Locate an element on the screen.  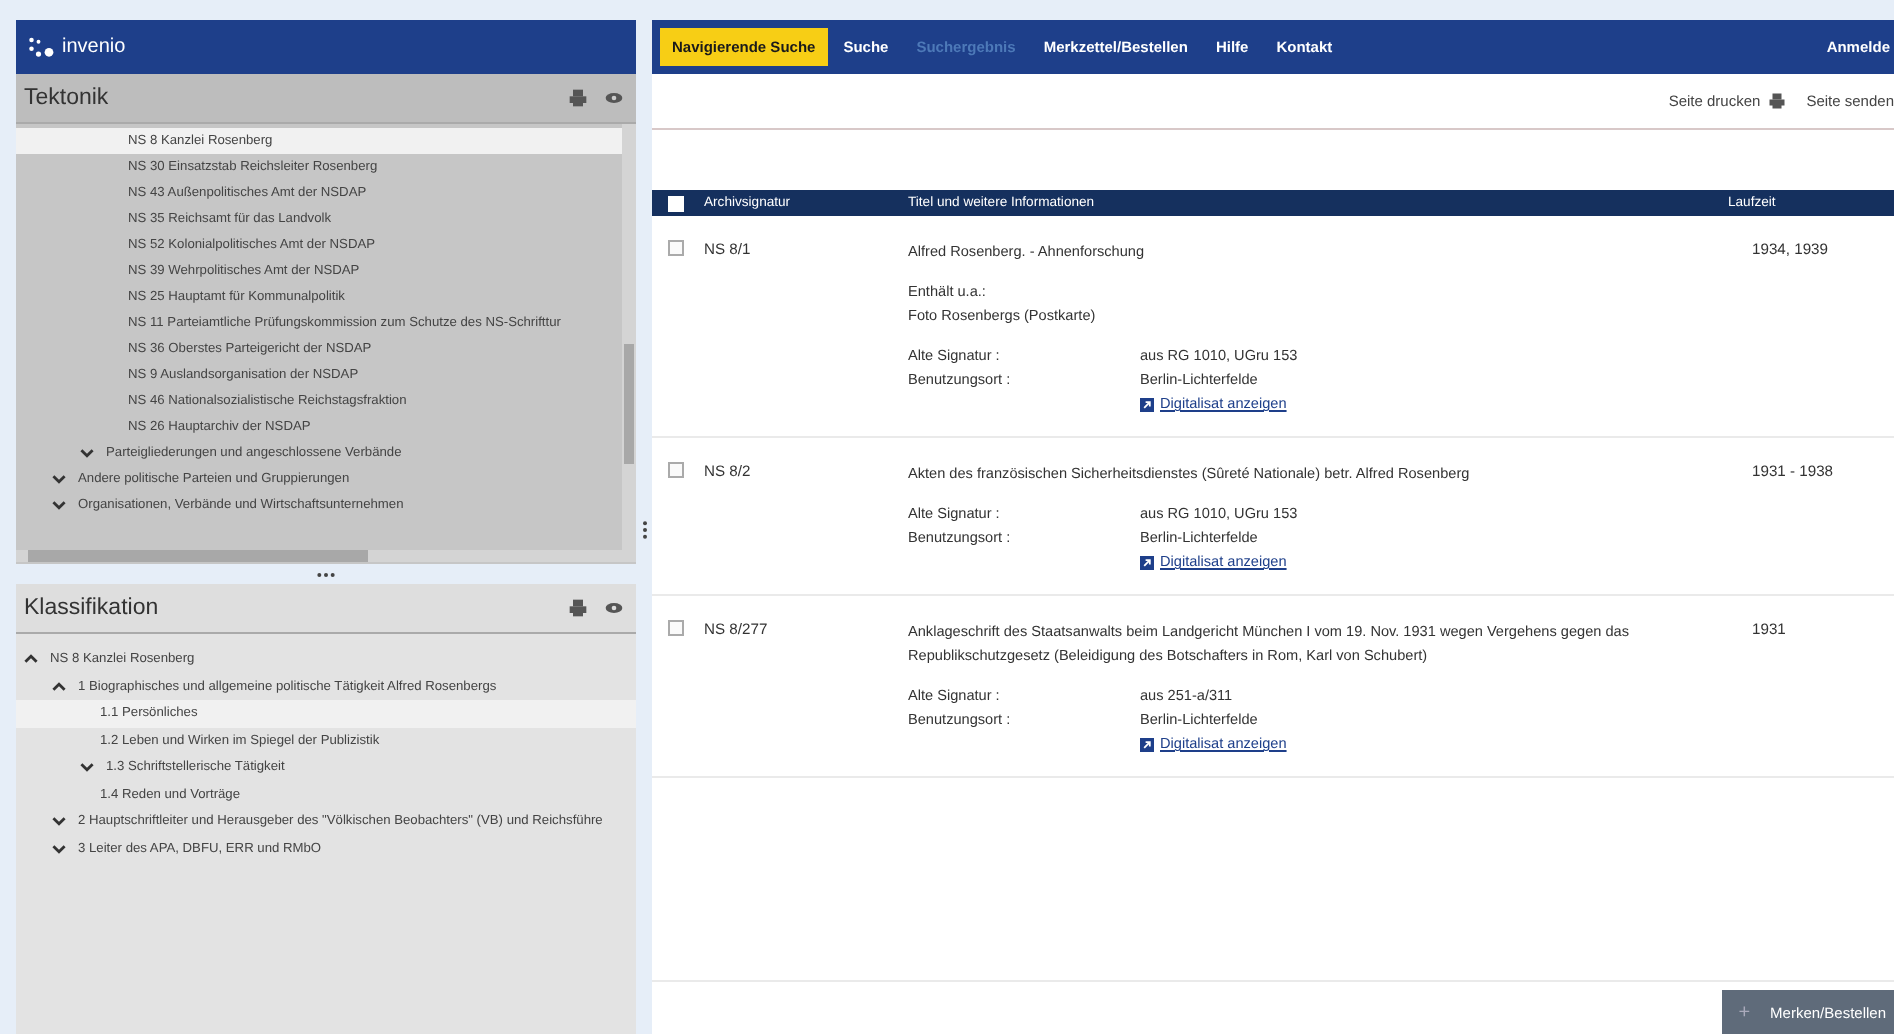
dots-logo-icon is located at coordinates (42, 47).